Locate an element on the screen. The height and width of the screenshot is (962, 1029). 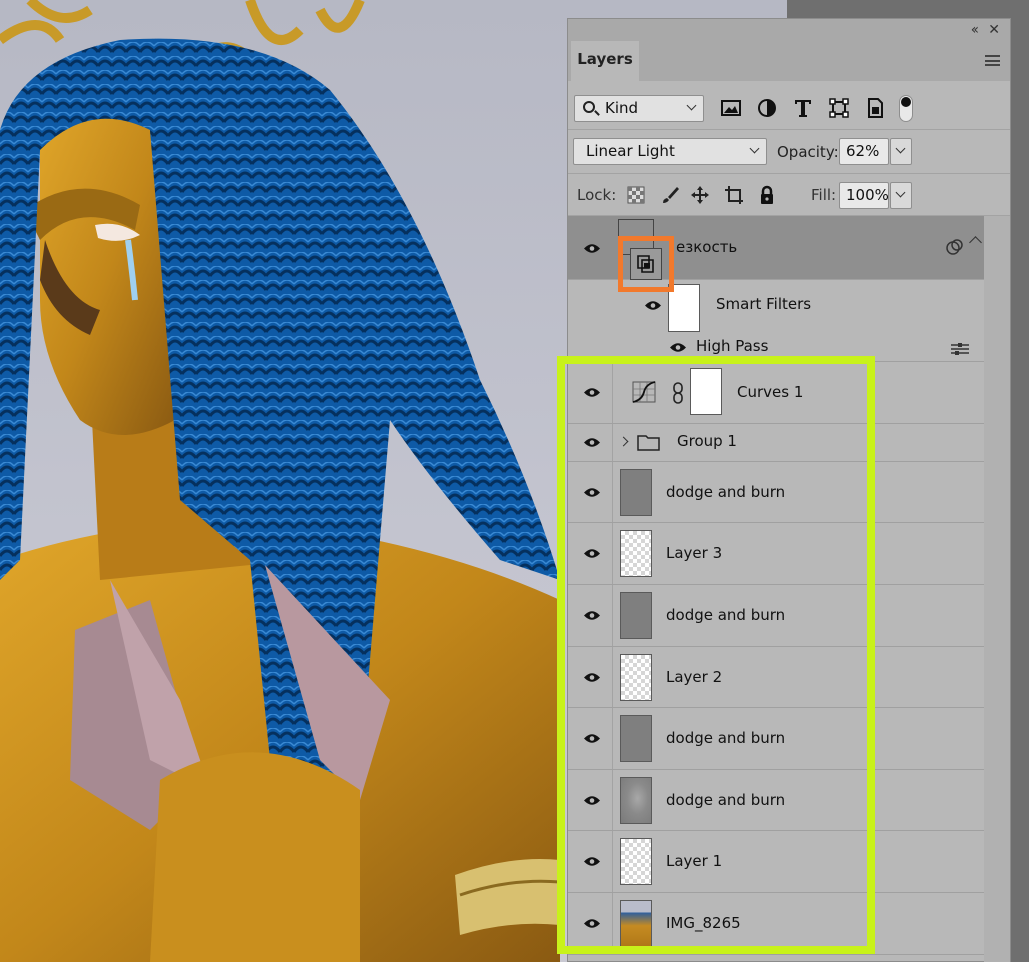
filter-toggle-switch is located at coordinates (906, 108).